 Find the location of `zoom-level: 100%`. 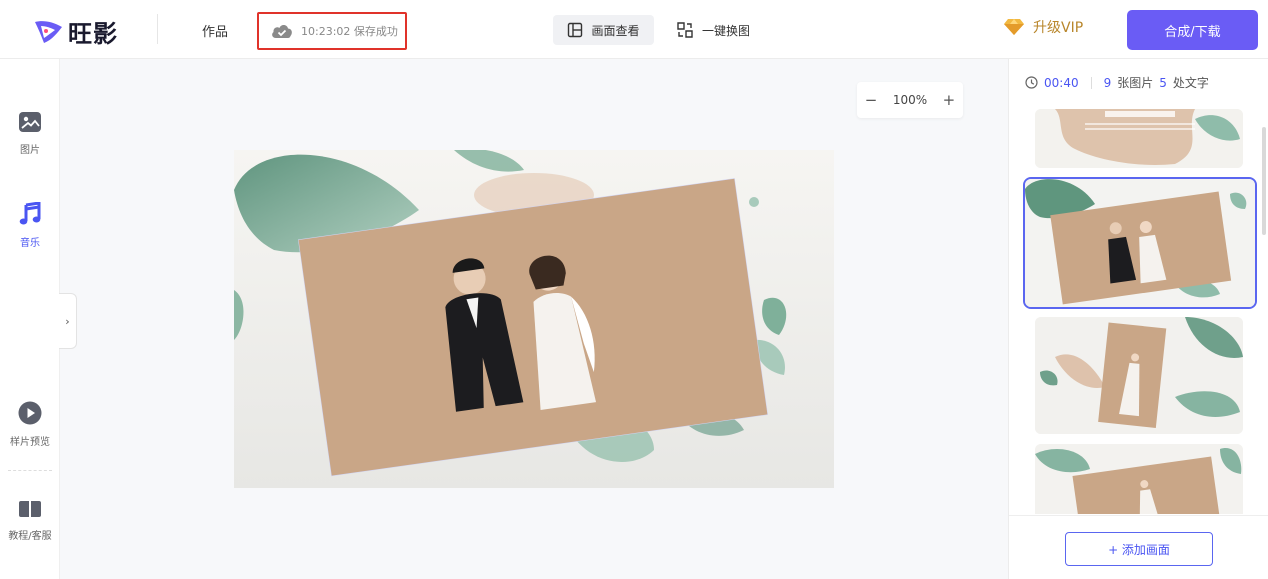

zoom-level: 100% is located at coordinates (910, 100).